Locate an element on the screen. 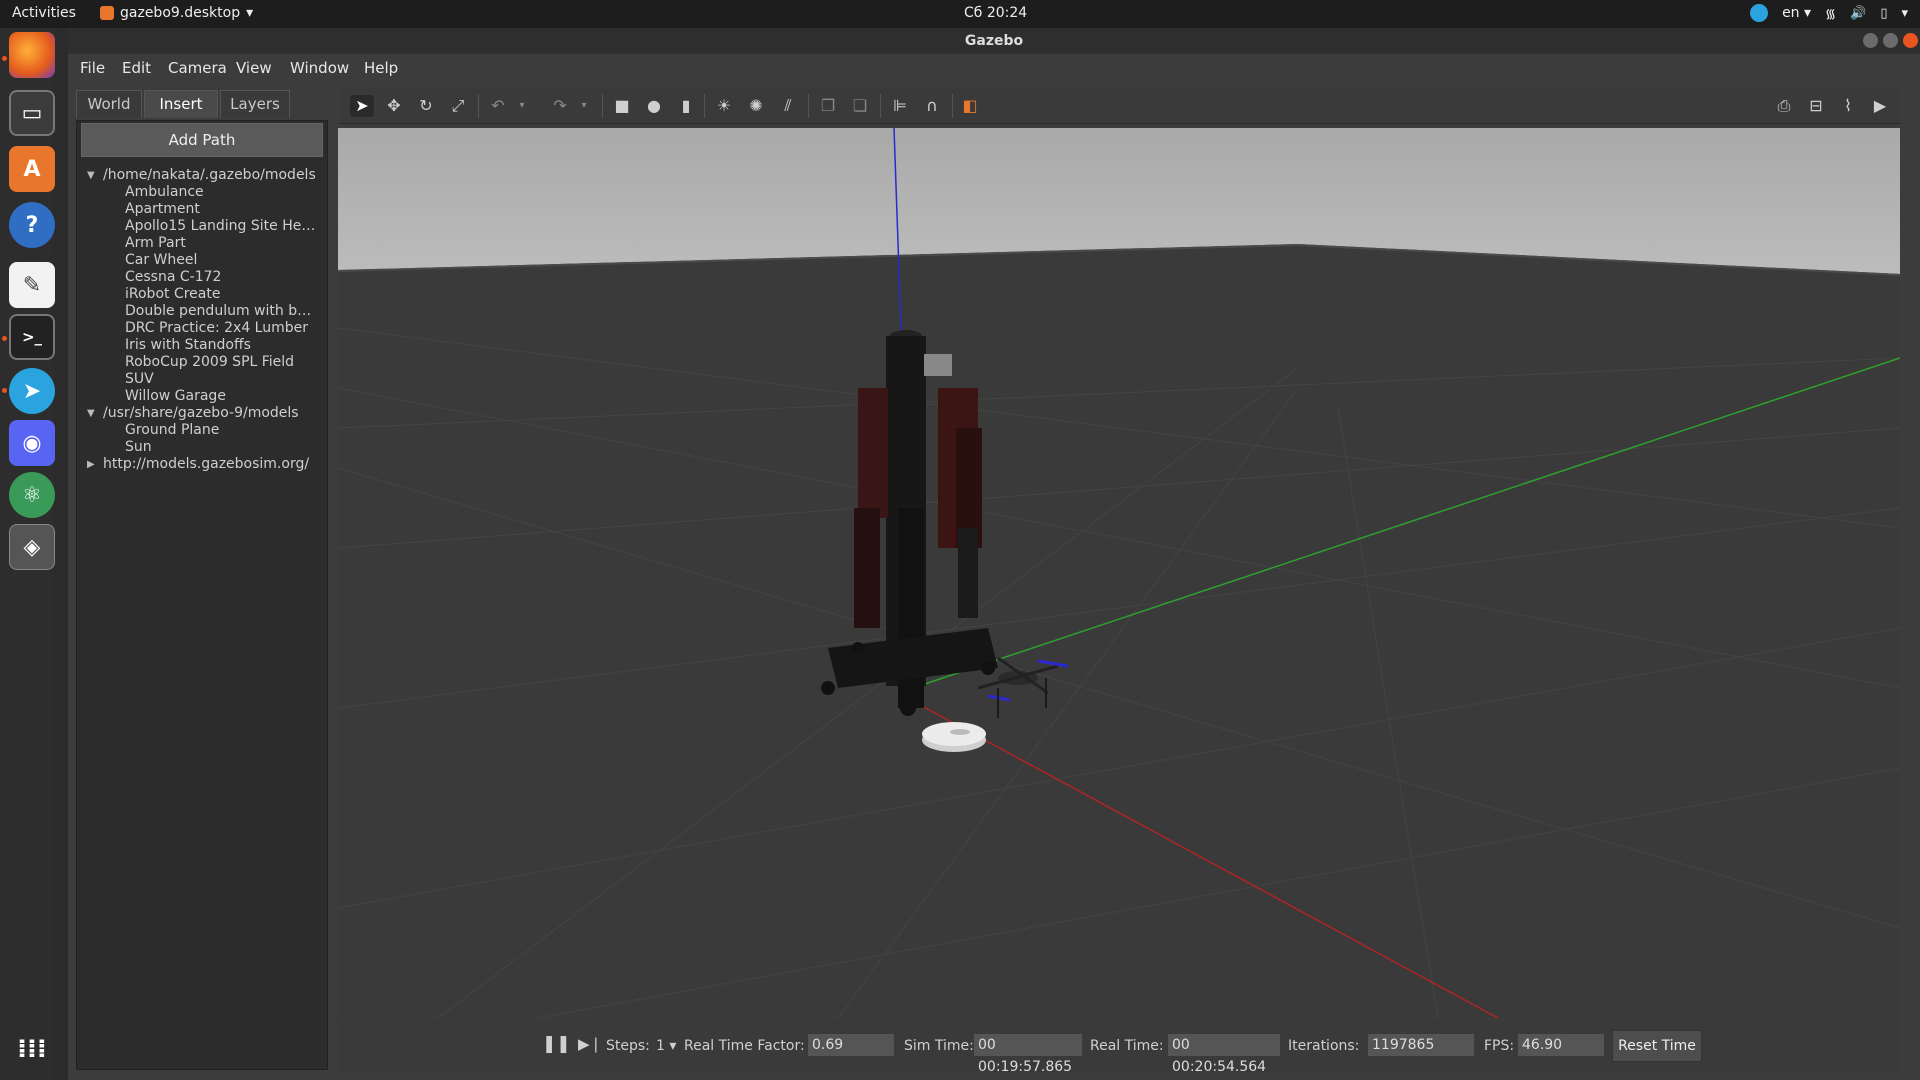  redo-dropdown-icon: ▾ is located at coordinates (584, 106).